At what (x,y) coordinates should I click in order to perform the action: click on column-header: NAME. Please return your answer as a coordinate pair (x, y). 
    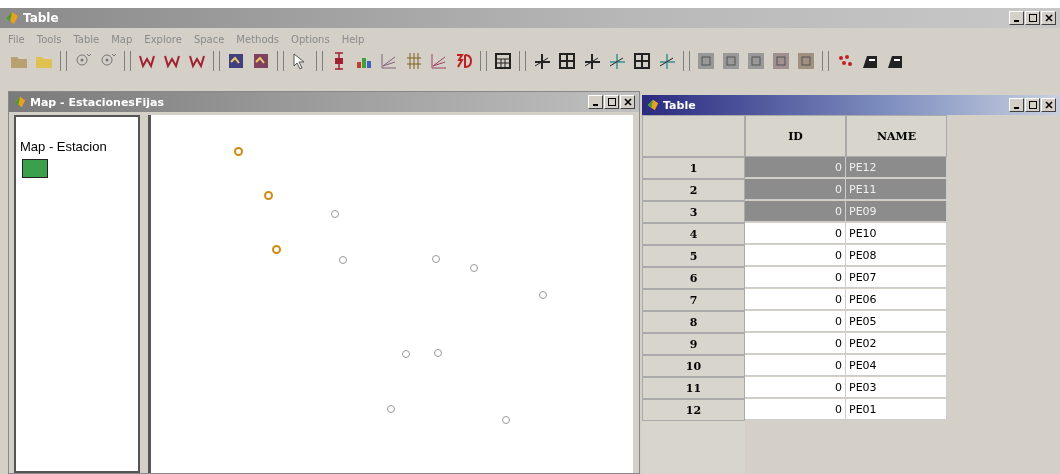
    Looking at the image, I should click on (896, 136).